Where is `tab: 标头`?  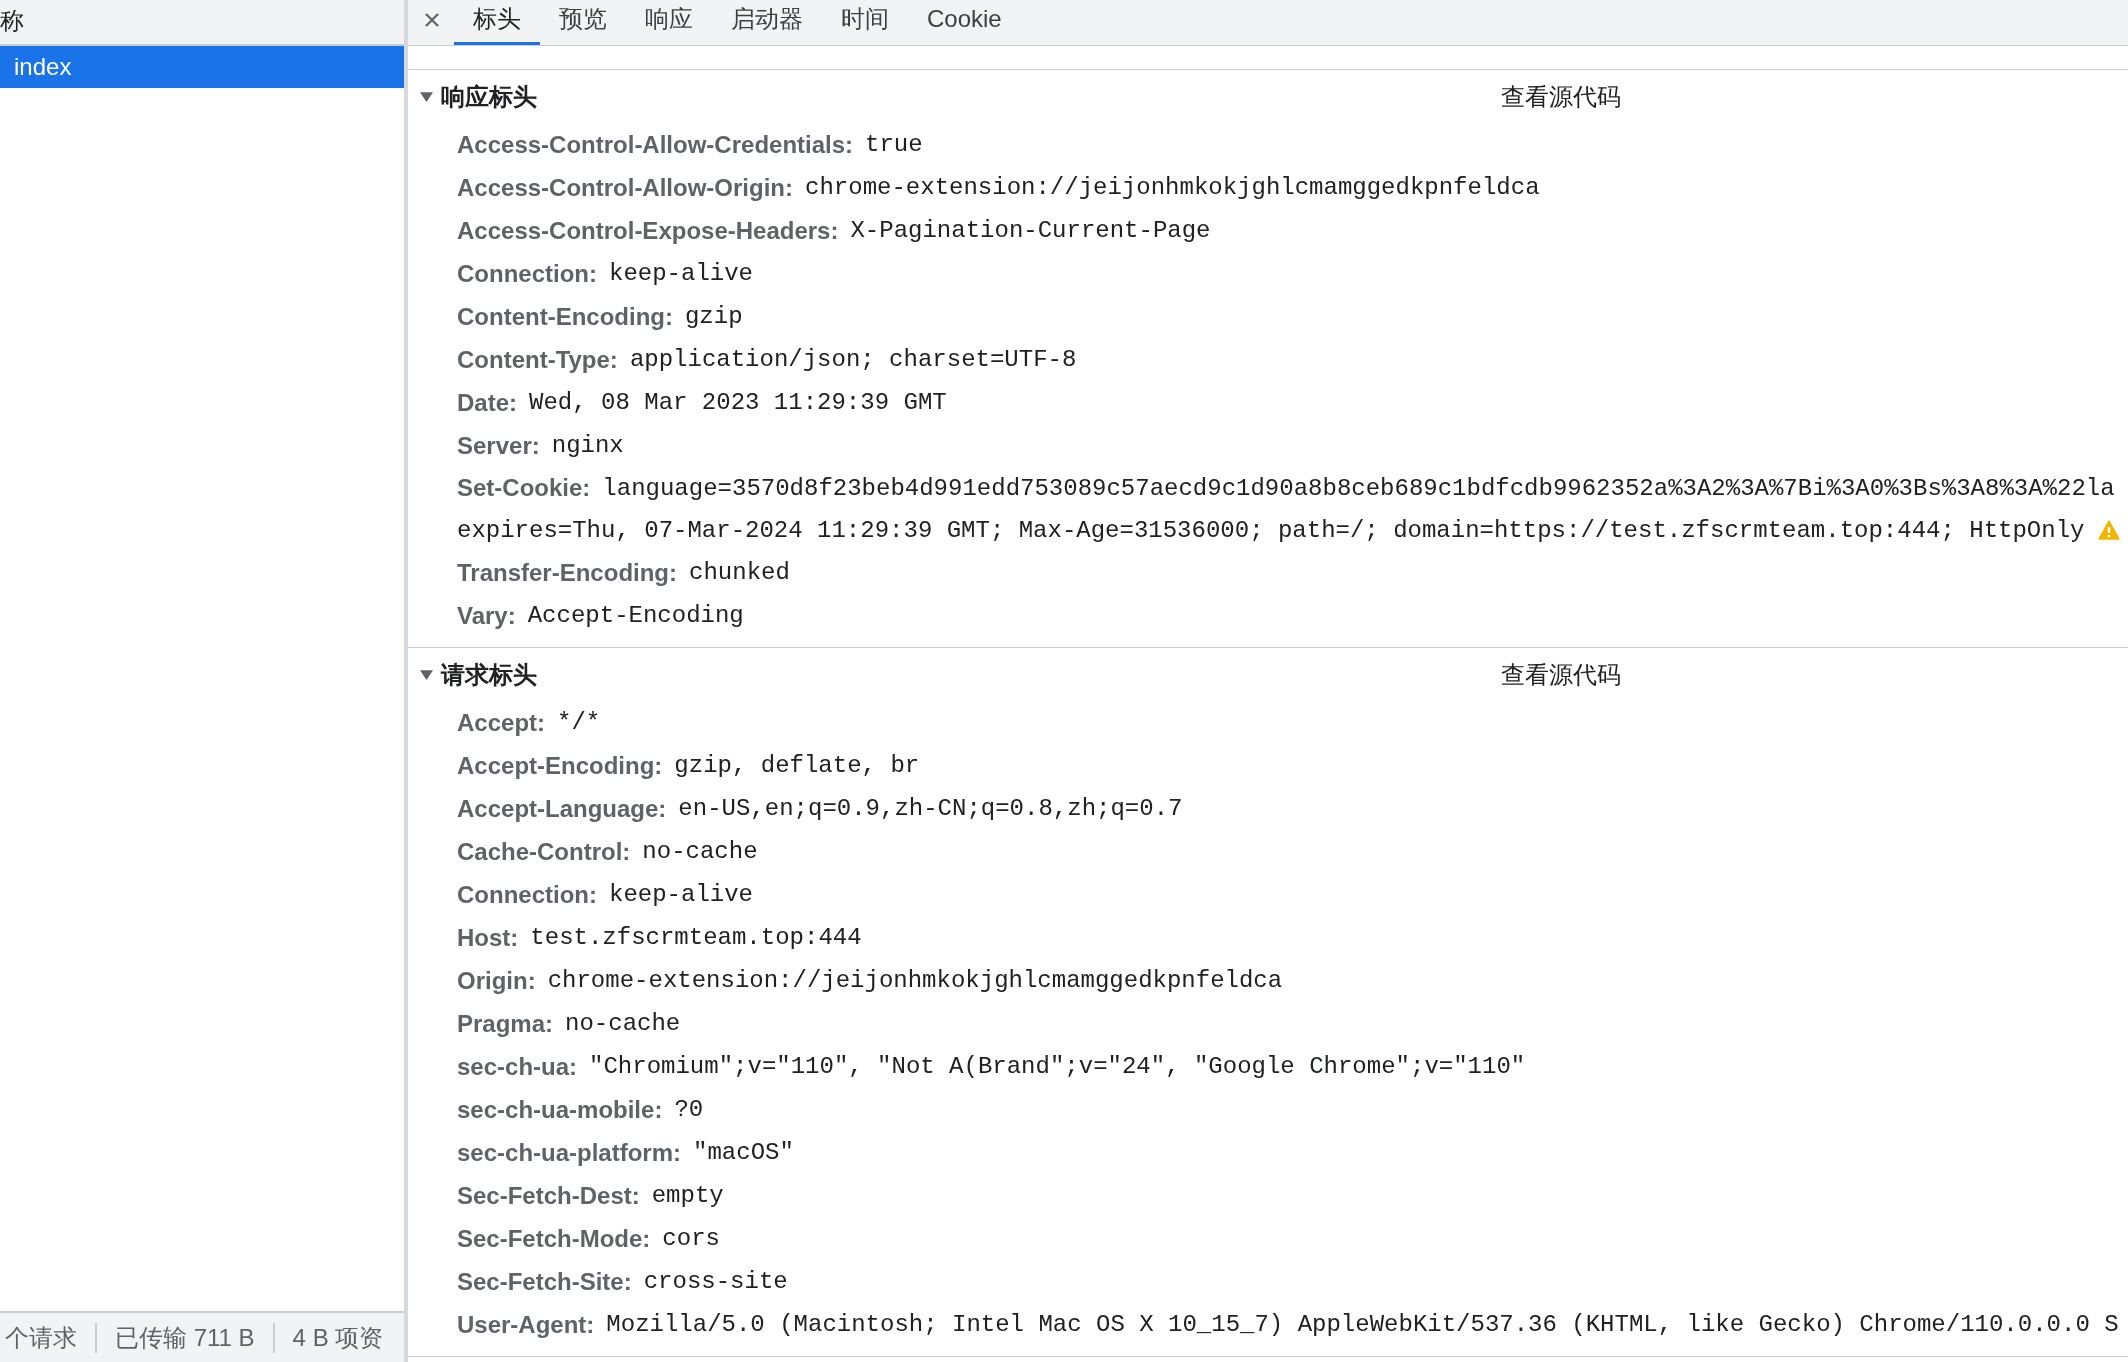
tab: 标头 is located at coordinates (497, 22).